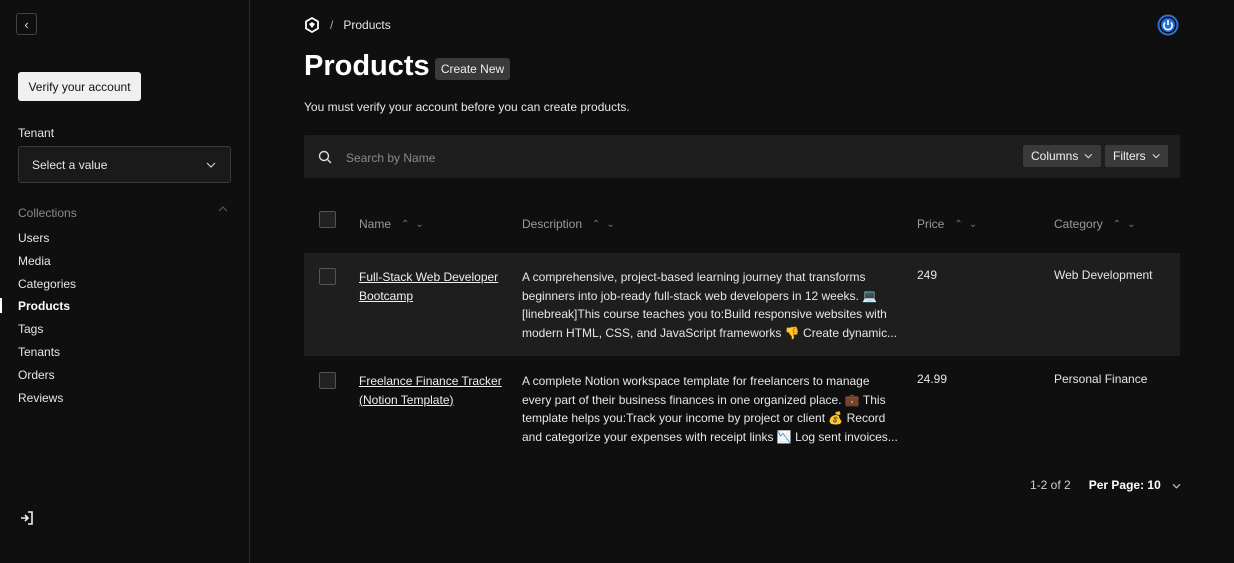 This screenshot has width=1234, height=563. Describe the element at coordinates (1129, 156) in the screenshot. I see `filters-label: Filters` at that location.